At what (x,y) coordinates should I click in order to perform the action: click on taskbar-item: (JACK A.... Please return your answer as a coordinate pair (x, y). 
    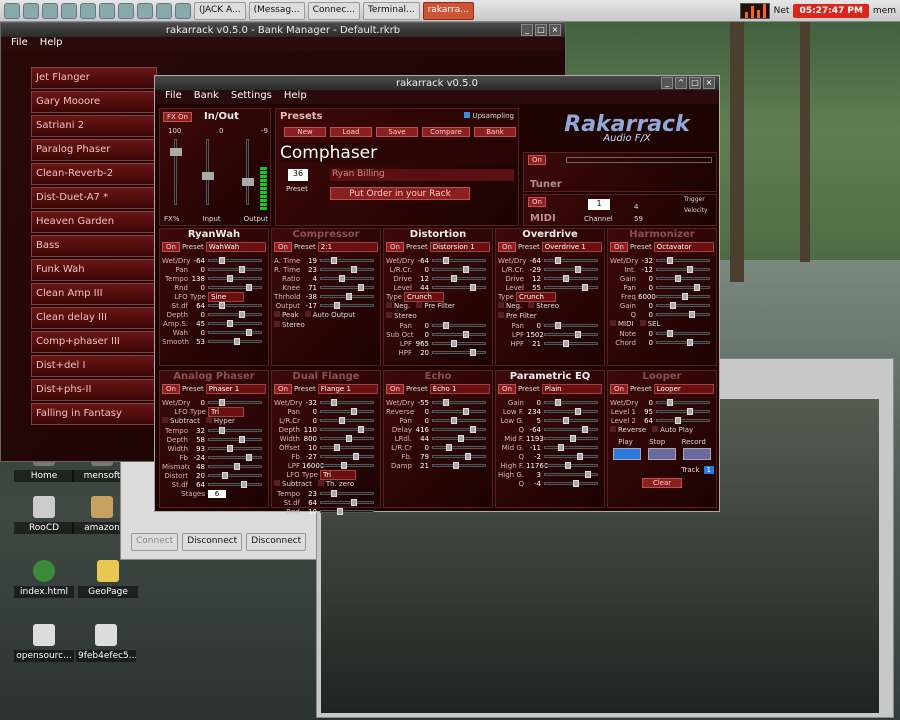
    Looking at the image, I should click on (220, 10).